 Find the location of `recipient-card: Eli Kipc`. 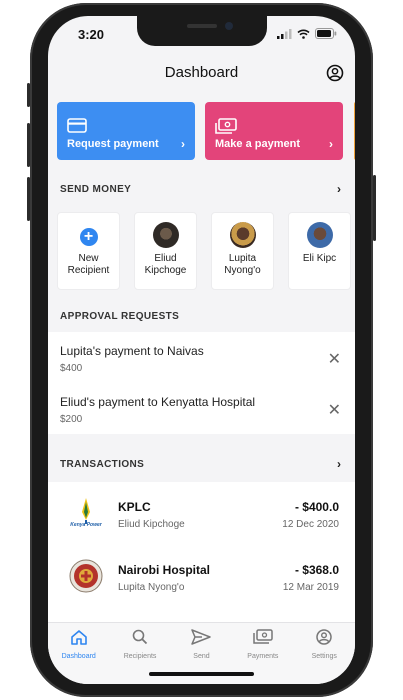

recipient-card: Eli Kipc is located at coordinates (319, 251).